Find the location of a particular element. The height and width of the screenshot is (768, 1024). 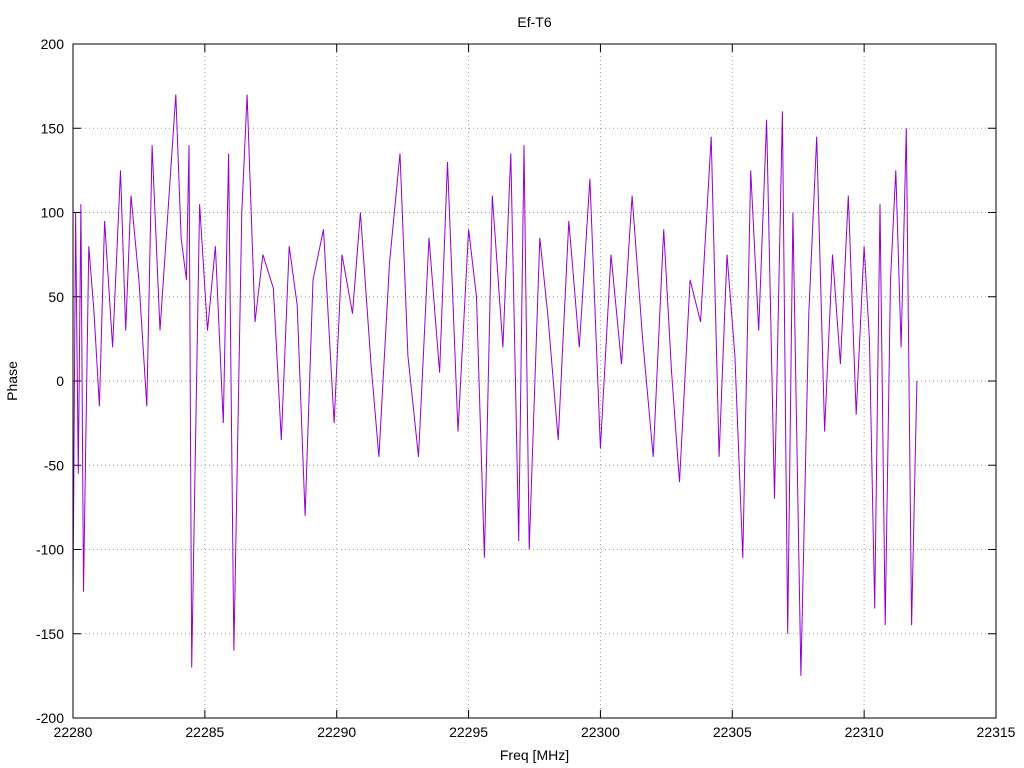

x-tick-label: 22280 is located at coordinates (73, 732).